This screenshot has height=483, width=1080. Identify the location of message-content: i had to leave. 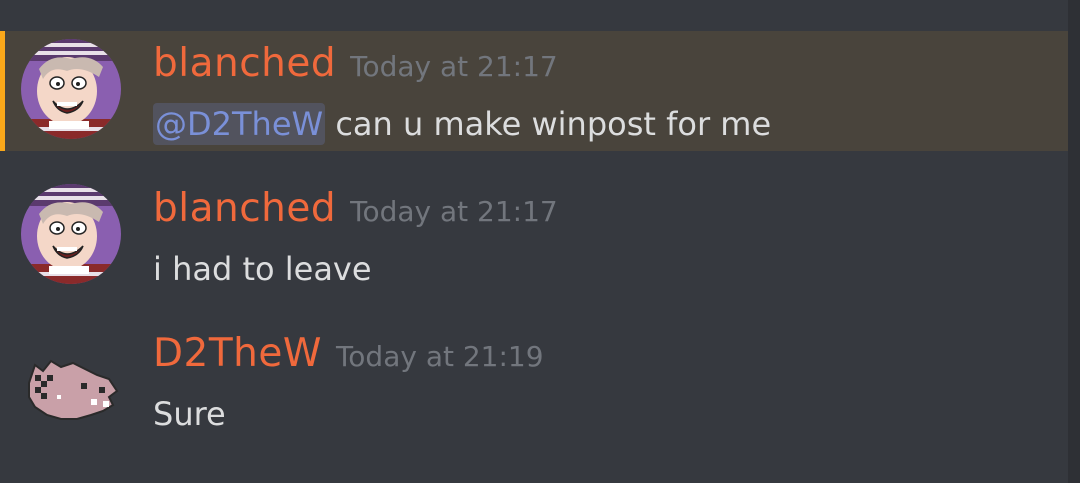
(262, 269).